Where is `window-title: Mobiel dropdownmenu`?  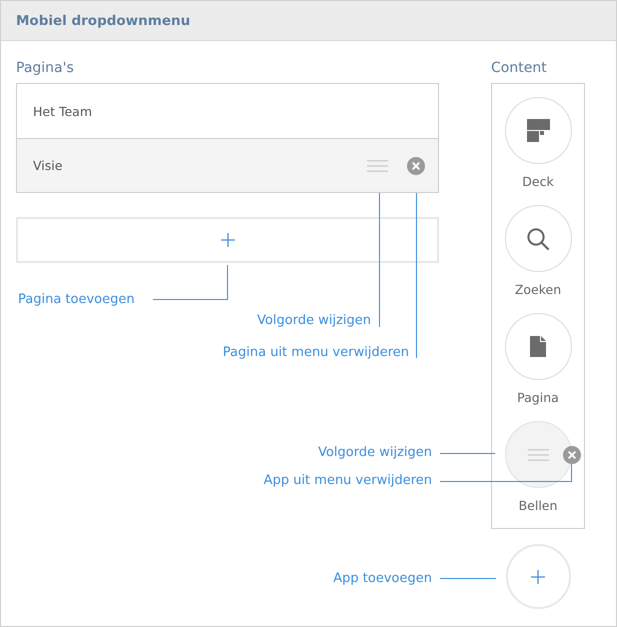
window-title: Mobiel dropdownmenu is located at coordinates (103, 20).